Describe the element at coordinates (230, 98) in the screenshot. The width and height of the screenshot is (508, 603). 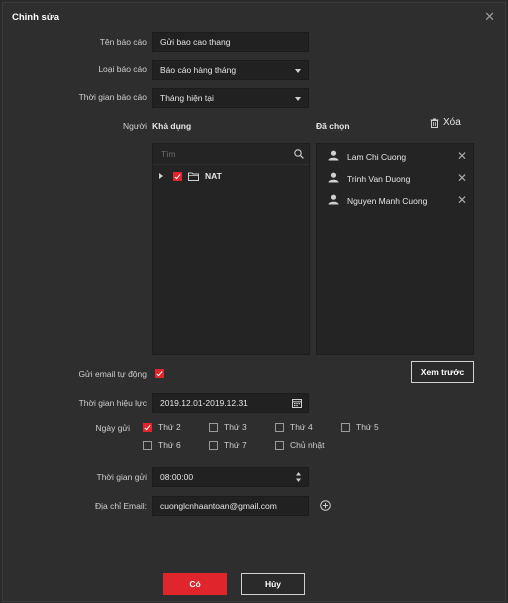
I see `report-time-select: Tháng hiện tại` at that location.